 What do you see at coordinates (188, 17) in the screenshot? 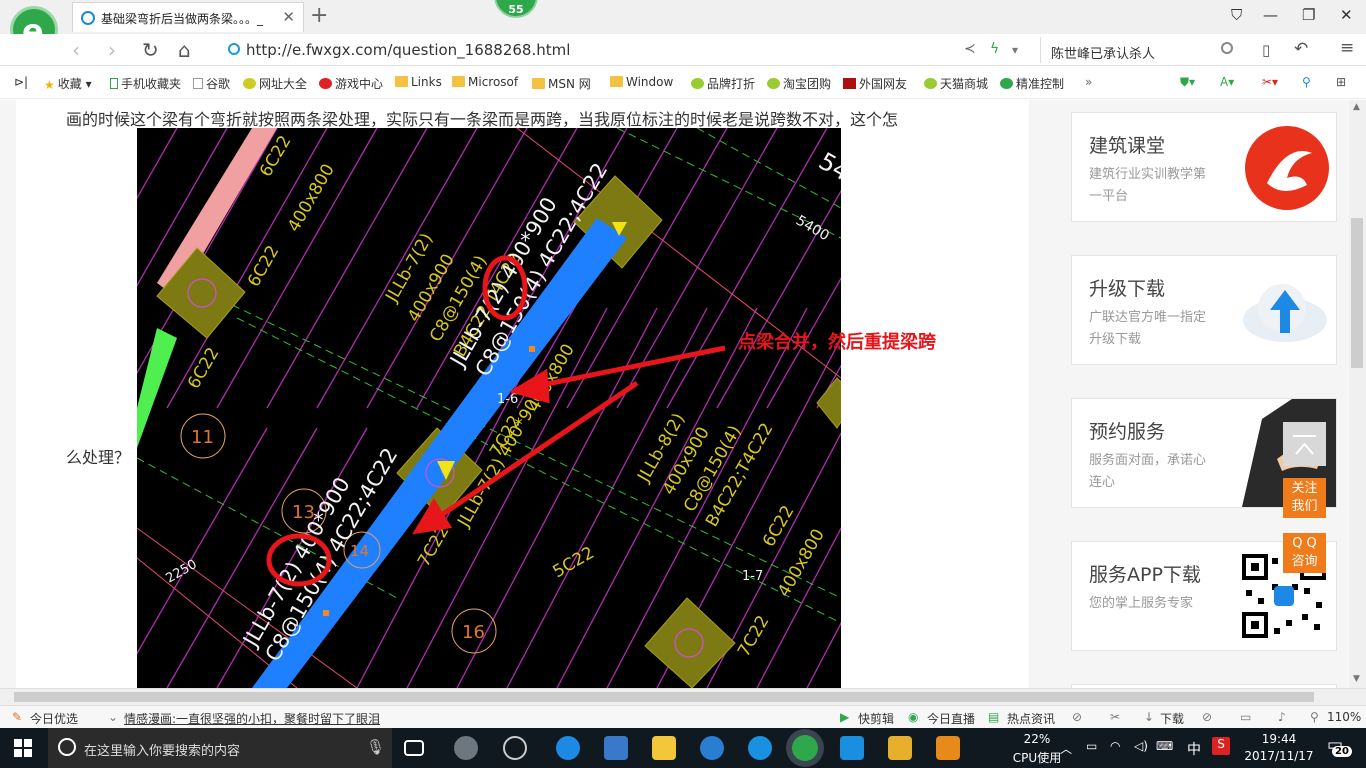
I see `browser-tab: 基础梁弯折后当做两条梁。。。_ ✕` at bounding box center [188, 17].